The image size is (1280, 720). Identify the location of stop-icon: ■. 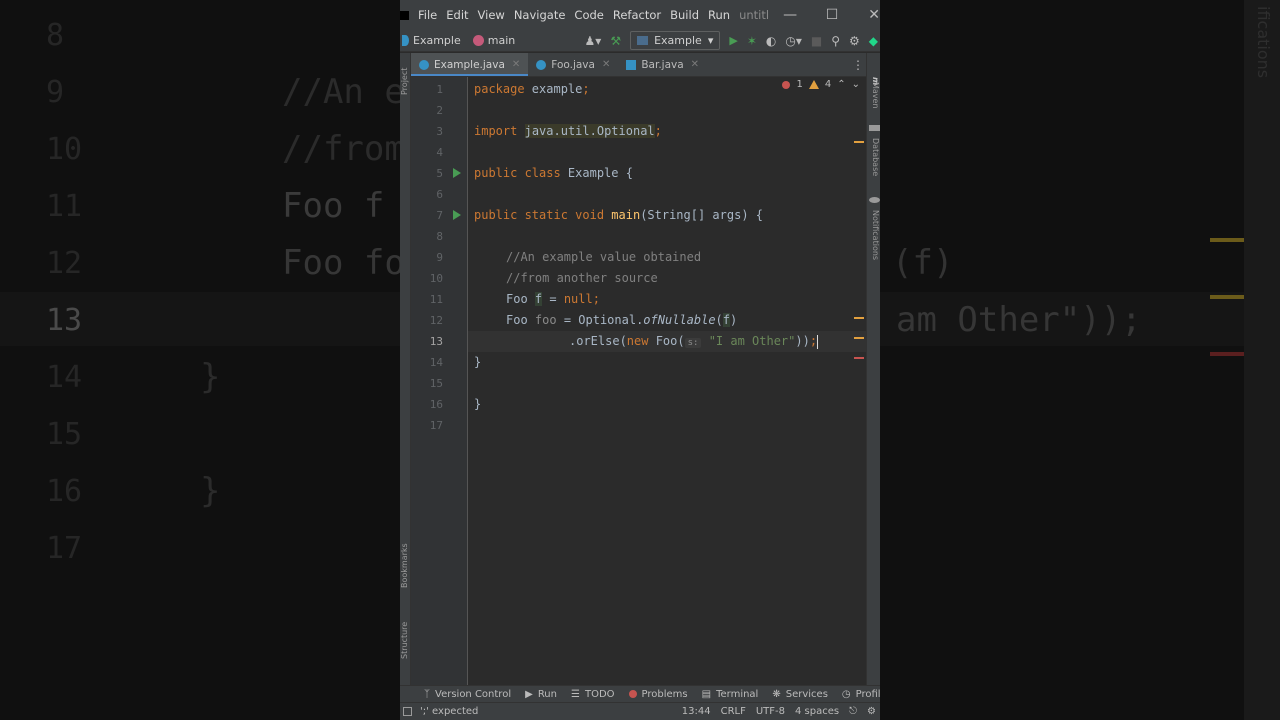
(816, 41).